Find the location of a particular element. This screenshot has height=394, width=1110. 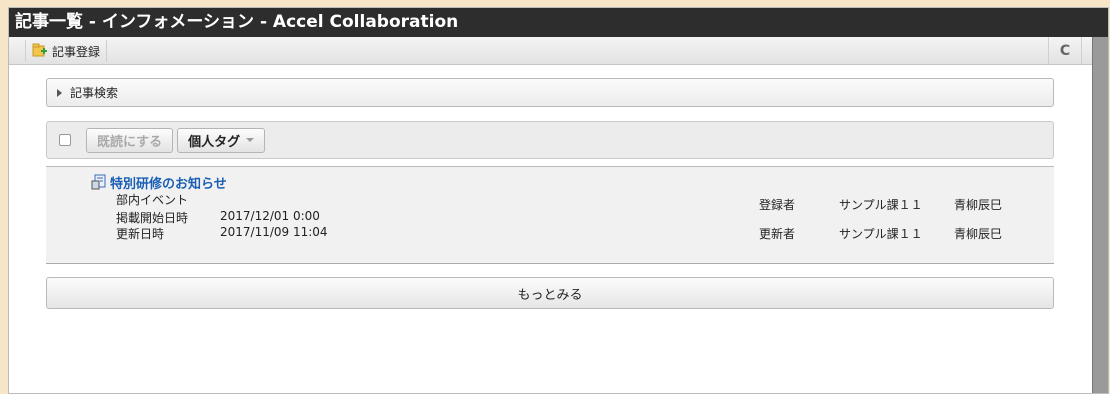

registrant-dept: サンプル課１１ is located at coordinates (881, 205).